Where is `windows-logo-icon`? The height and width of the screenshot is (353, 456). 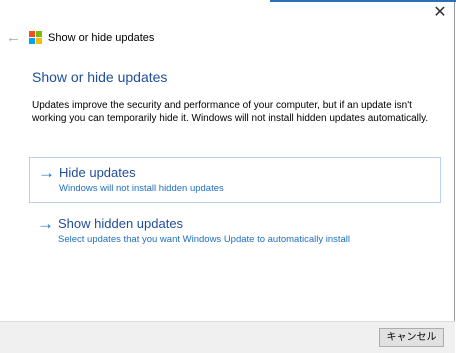
windows-logo-icon is located at coordinates (35, 37).